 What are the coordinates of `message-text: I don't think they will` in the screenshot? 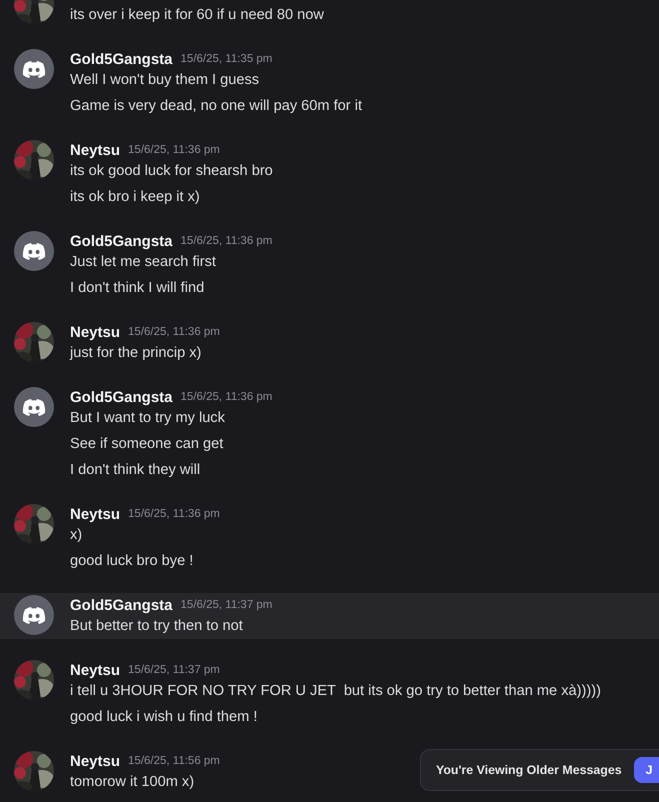 It's located at (136, 470).